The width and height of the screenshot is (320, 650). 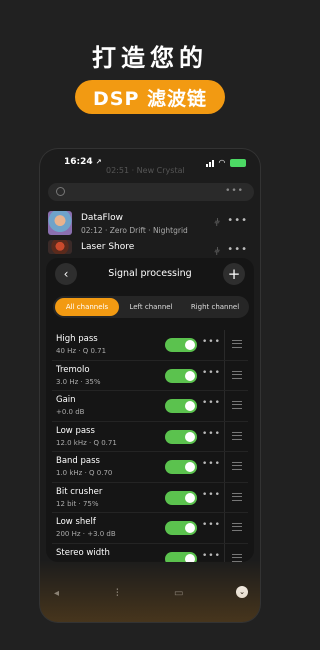 What do you see at coordinates (86, 442) in the screenshot?
I see `effect-detail: 12.0 kHz · Q 0.71` at bounding box center [86, 442].